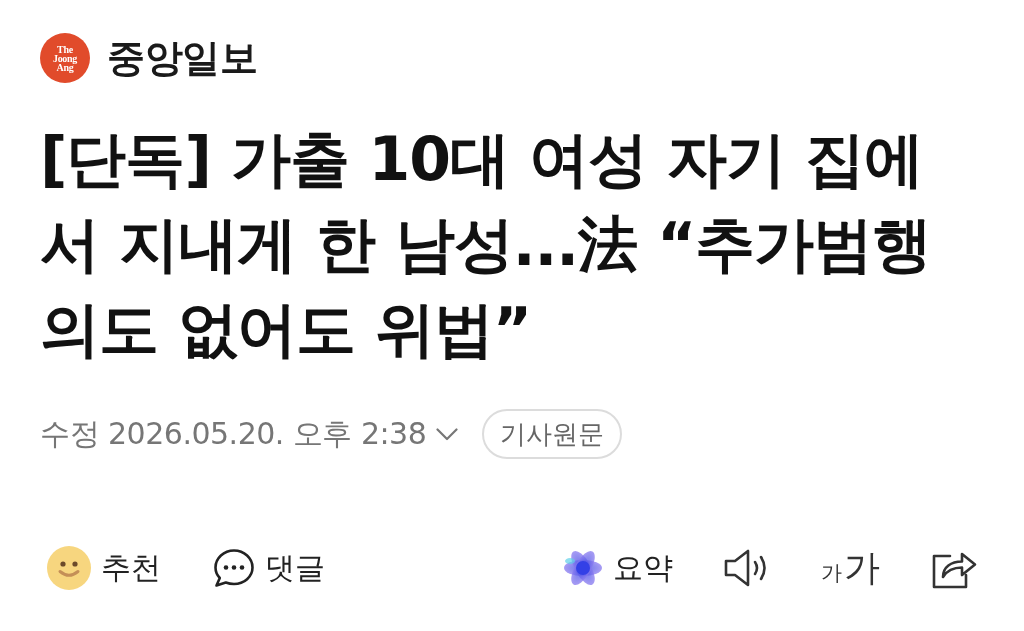  Describe the element at coordinates (234, 568) in the screenshot. I see `speech-bubble-icon` at that location.